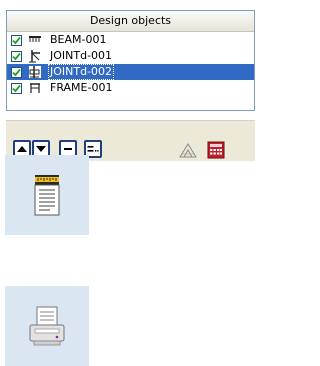 This screenshot has height=366, width=320. I want to click on list-item-jointd-002: JOINTd-002, so click(130, 72).